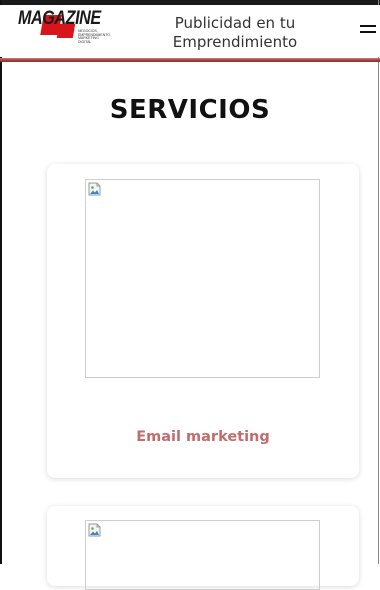  I want to click on header-title-line-1: Publicidad en tu, so click(235, 23).